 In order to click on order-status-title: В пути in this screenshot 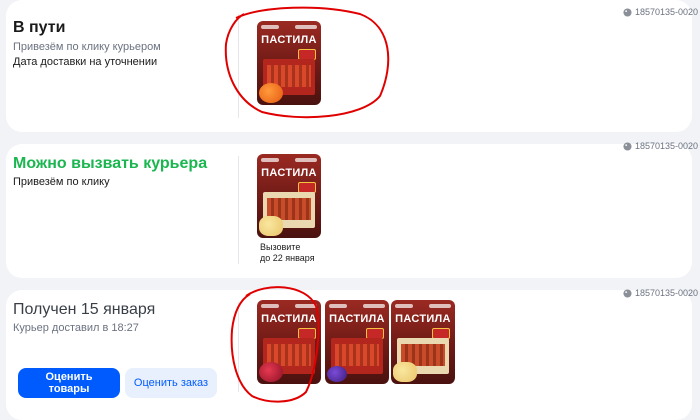, I will do `click(39, 27)`.